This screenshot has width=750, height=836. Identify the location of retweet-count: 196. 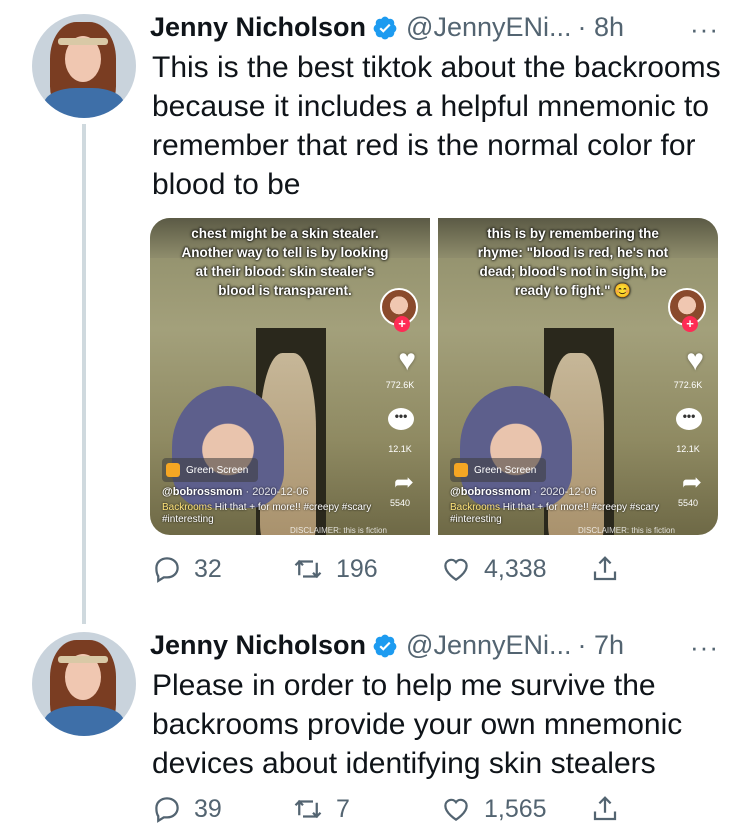
(357, 568).